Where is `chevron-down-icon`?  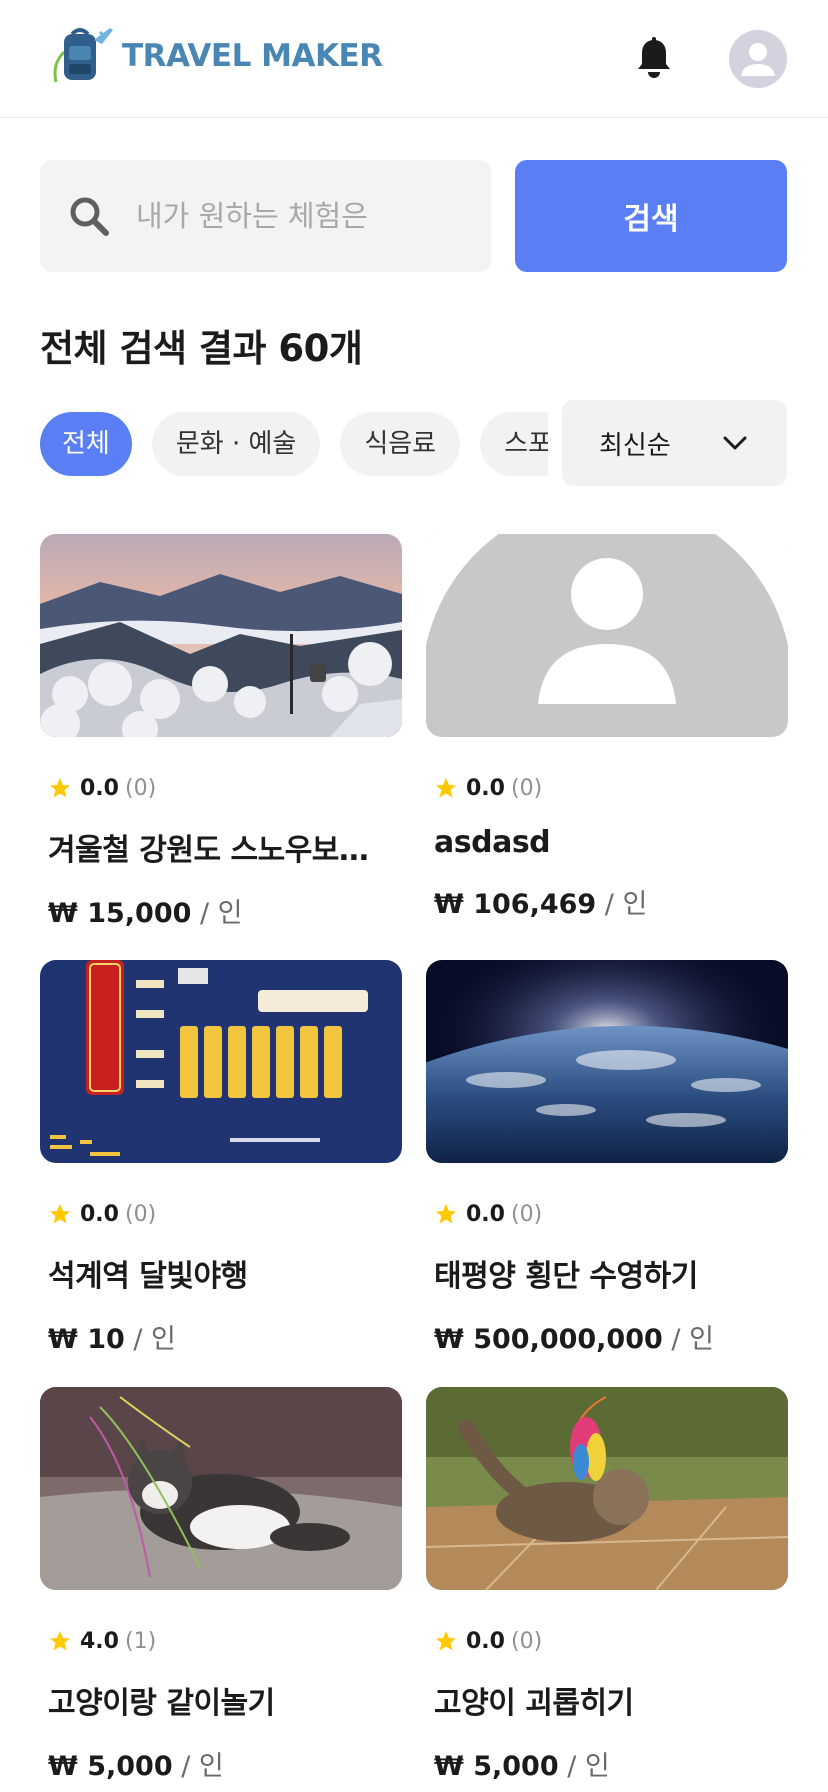
chevron-down-icon is located at coordinates (735, 443).